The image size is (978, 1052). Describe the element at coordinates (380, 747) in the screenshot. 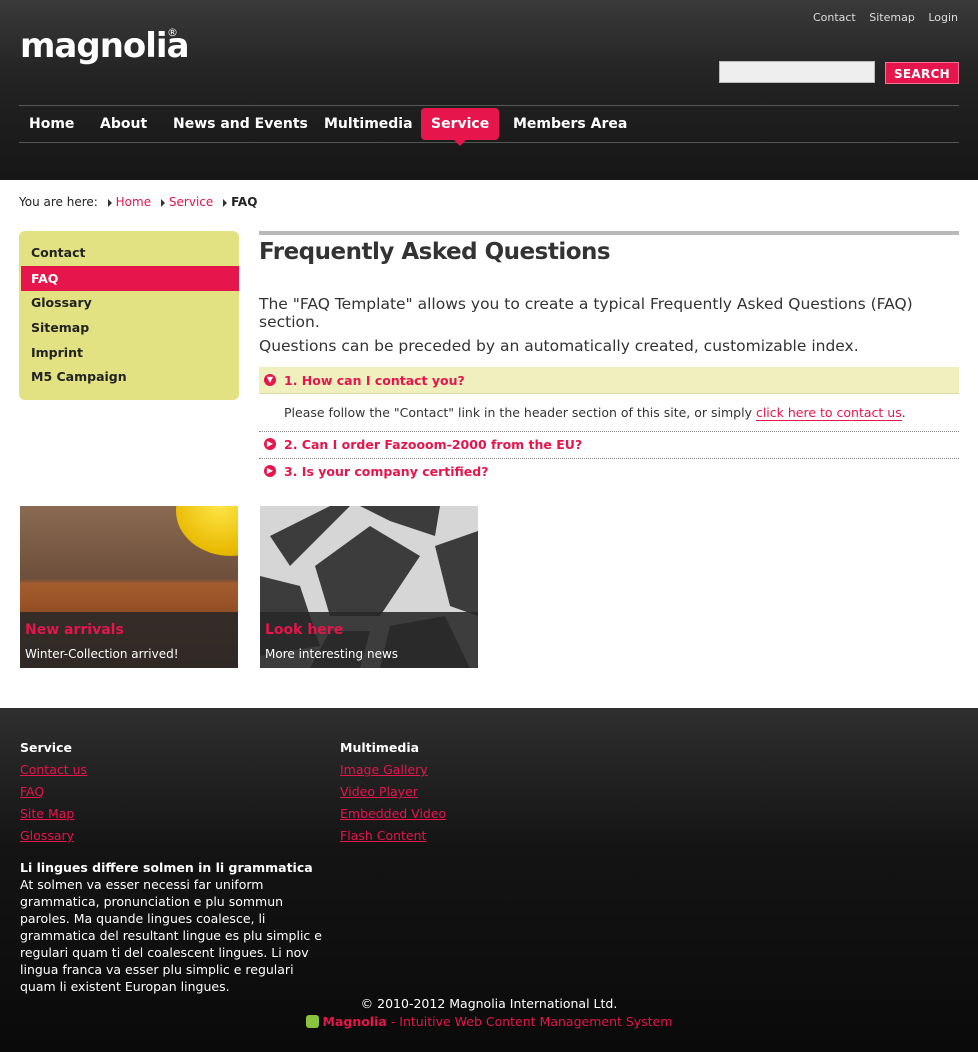

I see `footer-heading: Multimedia` at that location.